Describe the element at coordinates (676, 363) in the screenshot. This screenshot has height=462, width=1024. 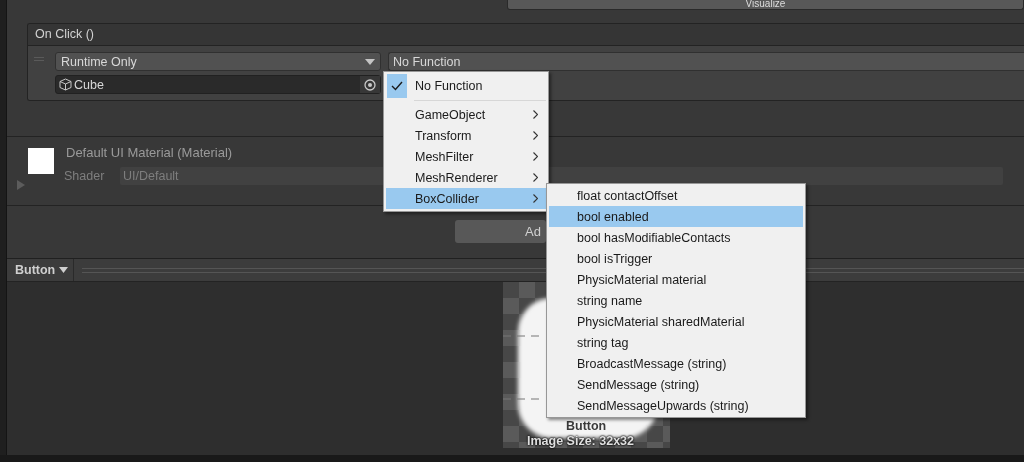
I see `menu-item: BroadcastMessage (string)` at that location.